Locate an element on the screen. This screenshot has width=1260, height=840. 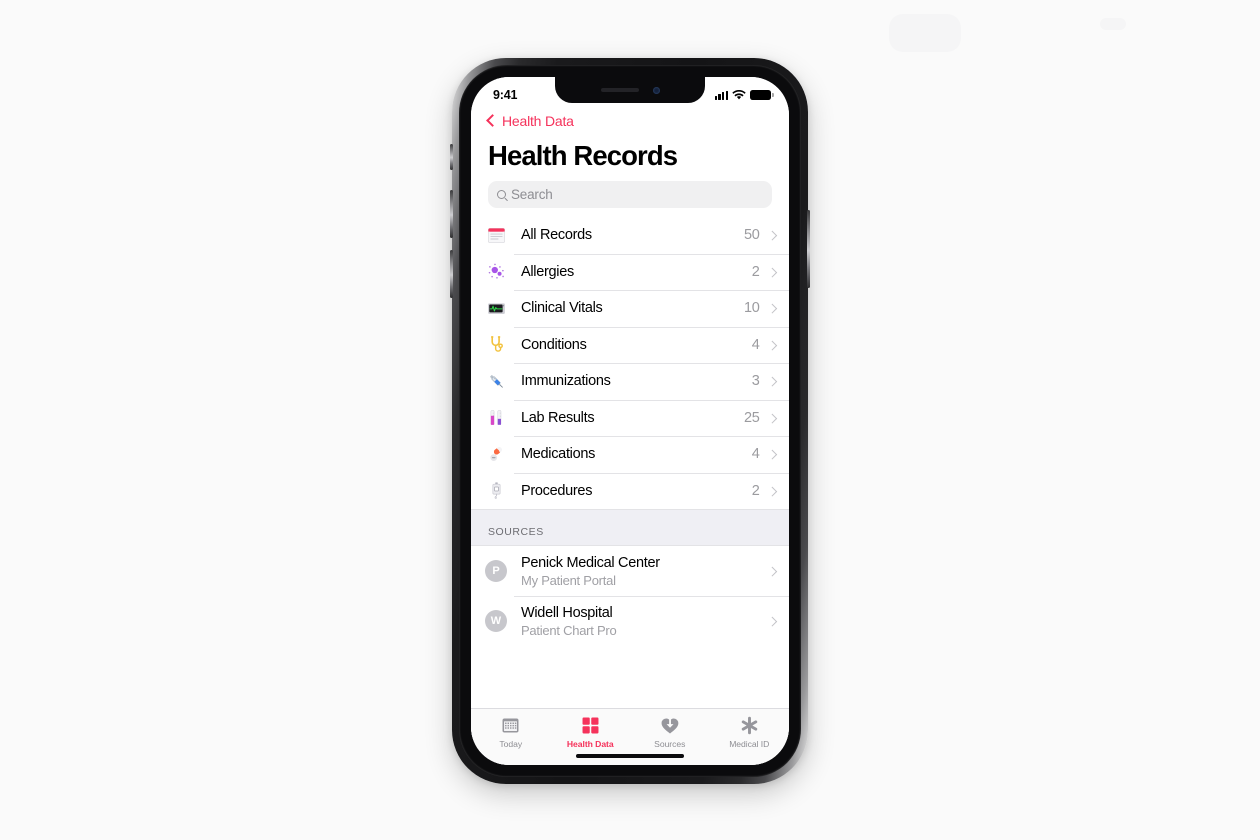
list-item-allergies: Allergies 2 is located at coordinates (630, 271).